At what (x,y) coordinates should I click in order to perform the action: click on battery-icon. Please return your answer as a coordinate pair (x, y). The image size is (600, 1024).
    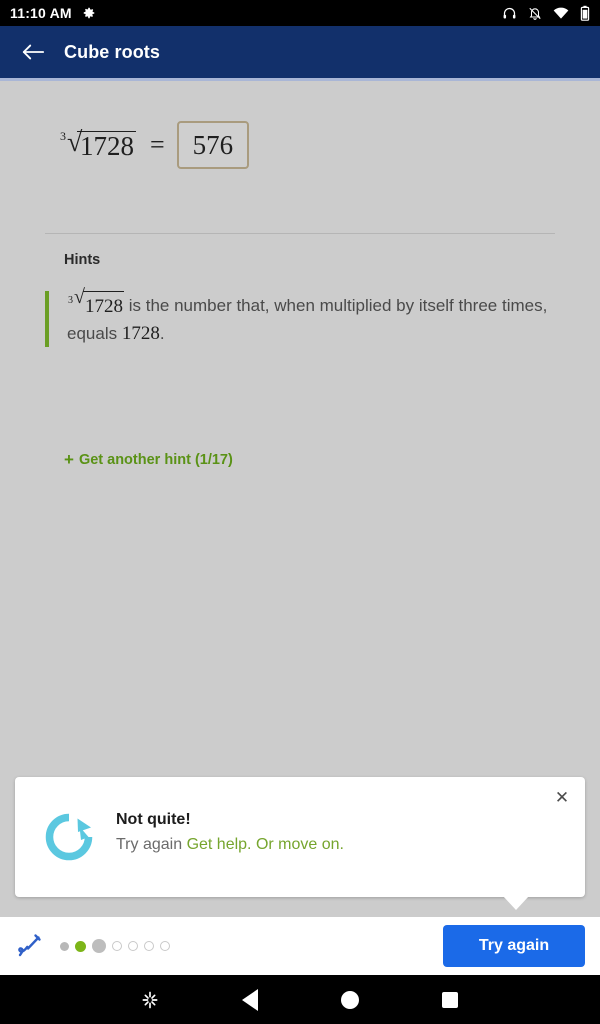
    Looking at the image, I should click on (585, 13).